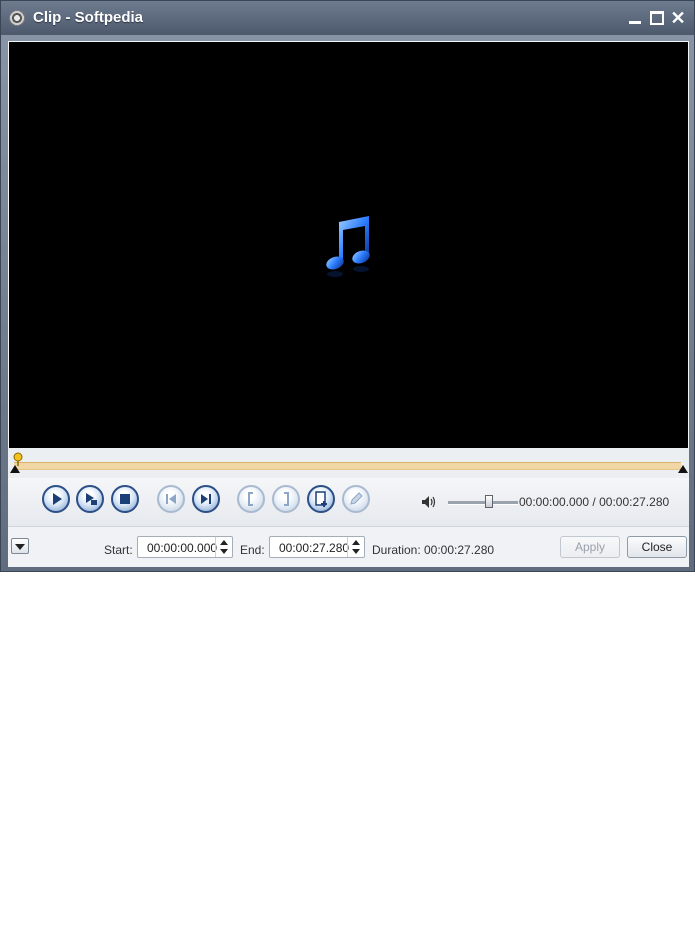 The height and width of the screenshot is (947, 695). I want to click on volume-icon, so click(429, 502).